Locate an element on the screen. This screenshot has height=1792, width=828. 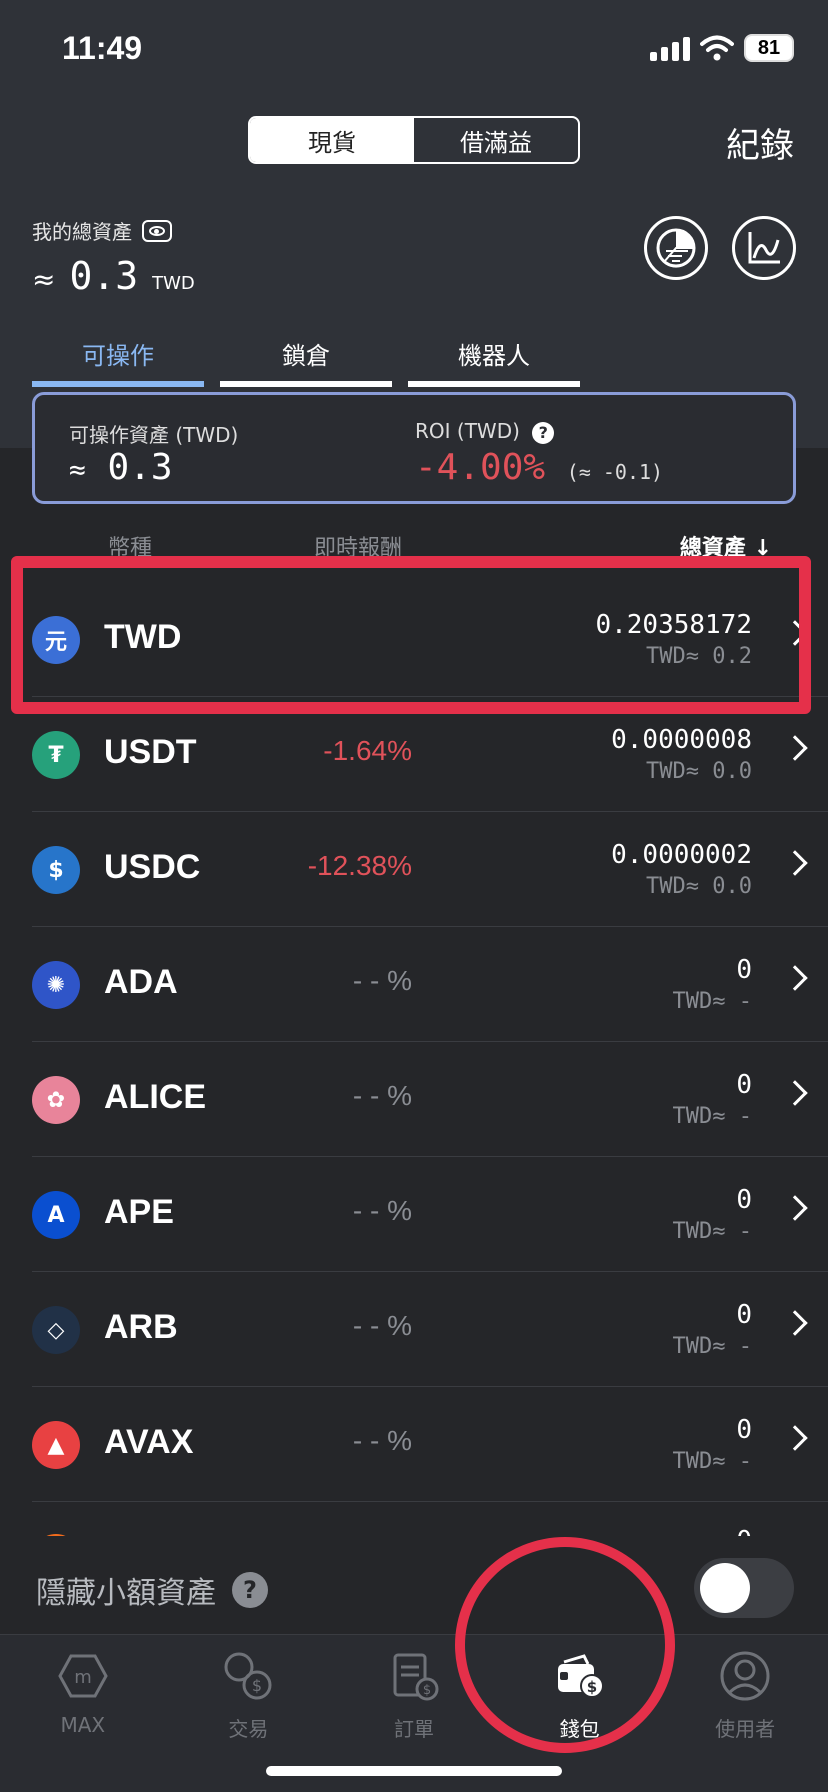
line-chart-icon is located at coordinates (764, 248).